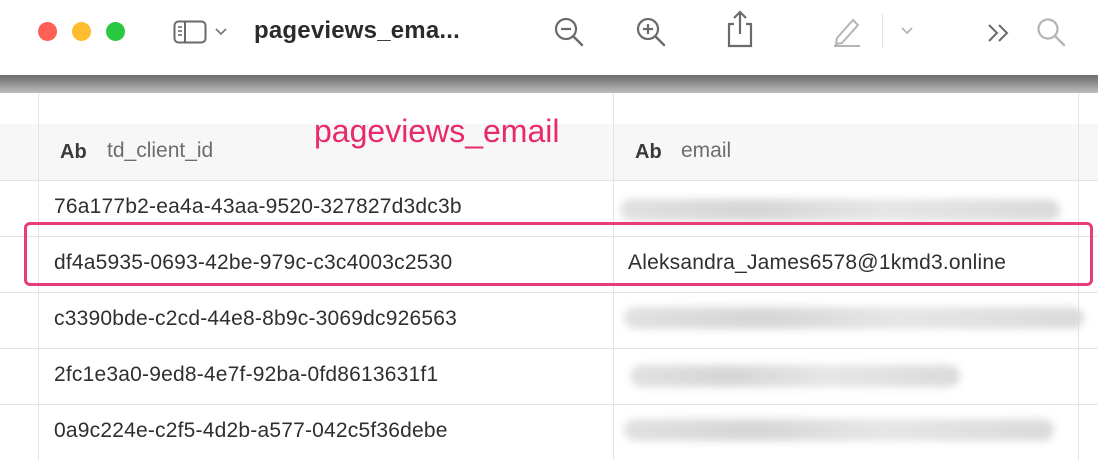 This screenshot has width=1098, height=460. Describe the element at coordinates (847, 31) in the screenshot. I see `markup-pen-icon` at that location.